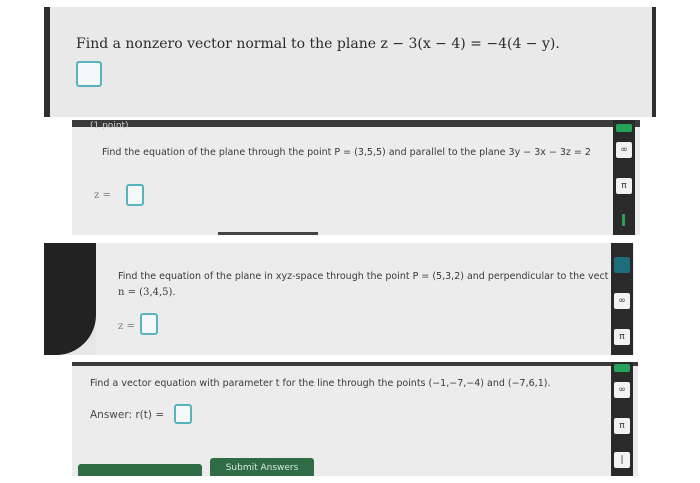  Describe the element at coordinates (622, 460) in the screenshot. I see `bar-tool-button: |` at that location.